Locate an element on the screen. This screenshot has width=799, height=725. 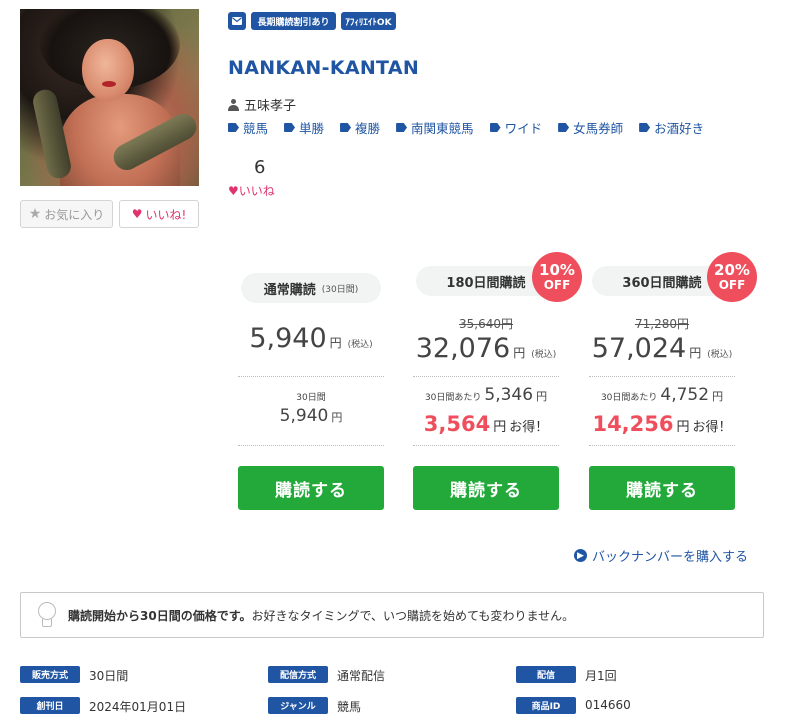
meta-value-delivery-type: 通常配信 is located at coordinates (361, 676).